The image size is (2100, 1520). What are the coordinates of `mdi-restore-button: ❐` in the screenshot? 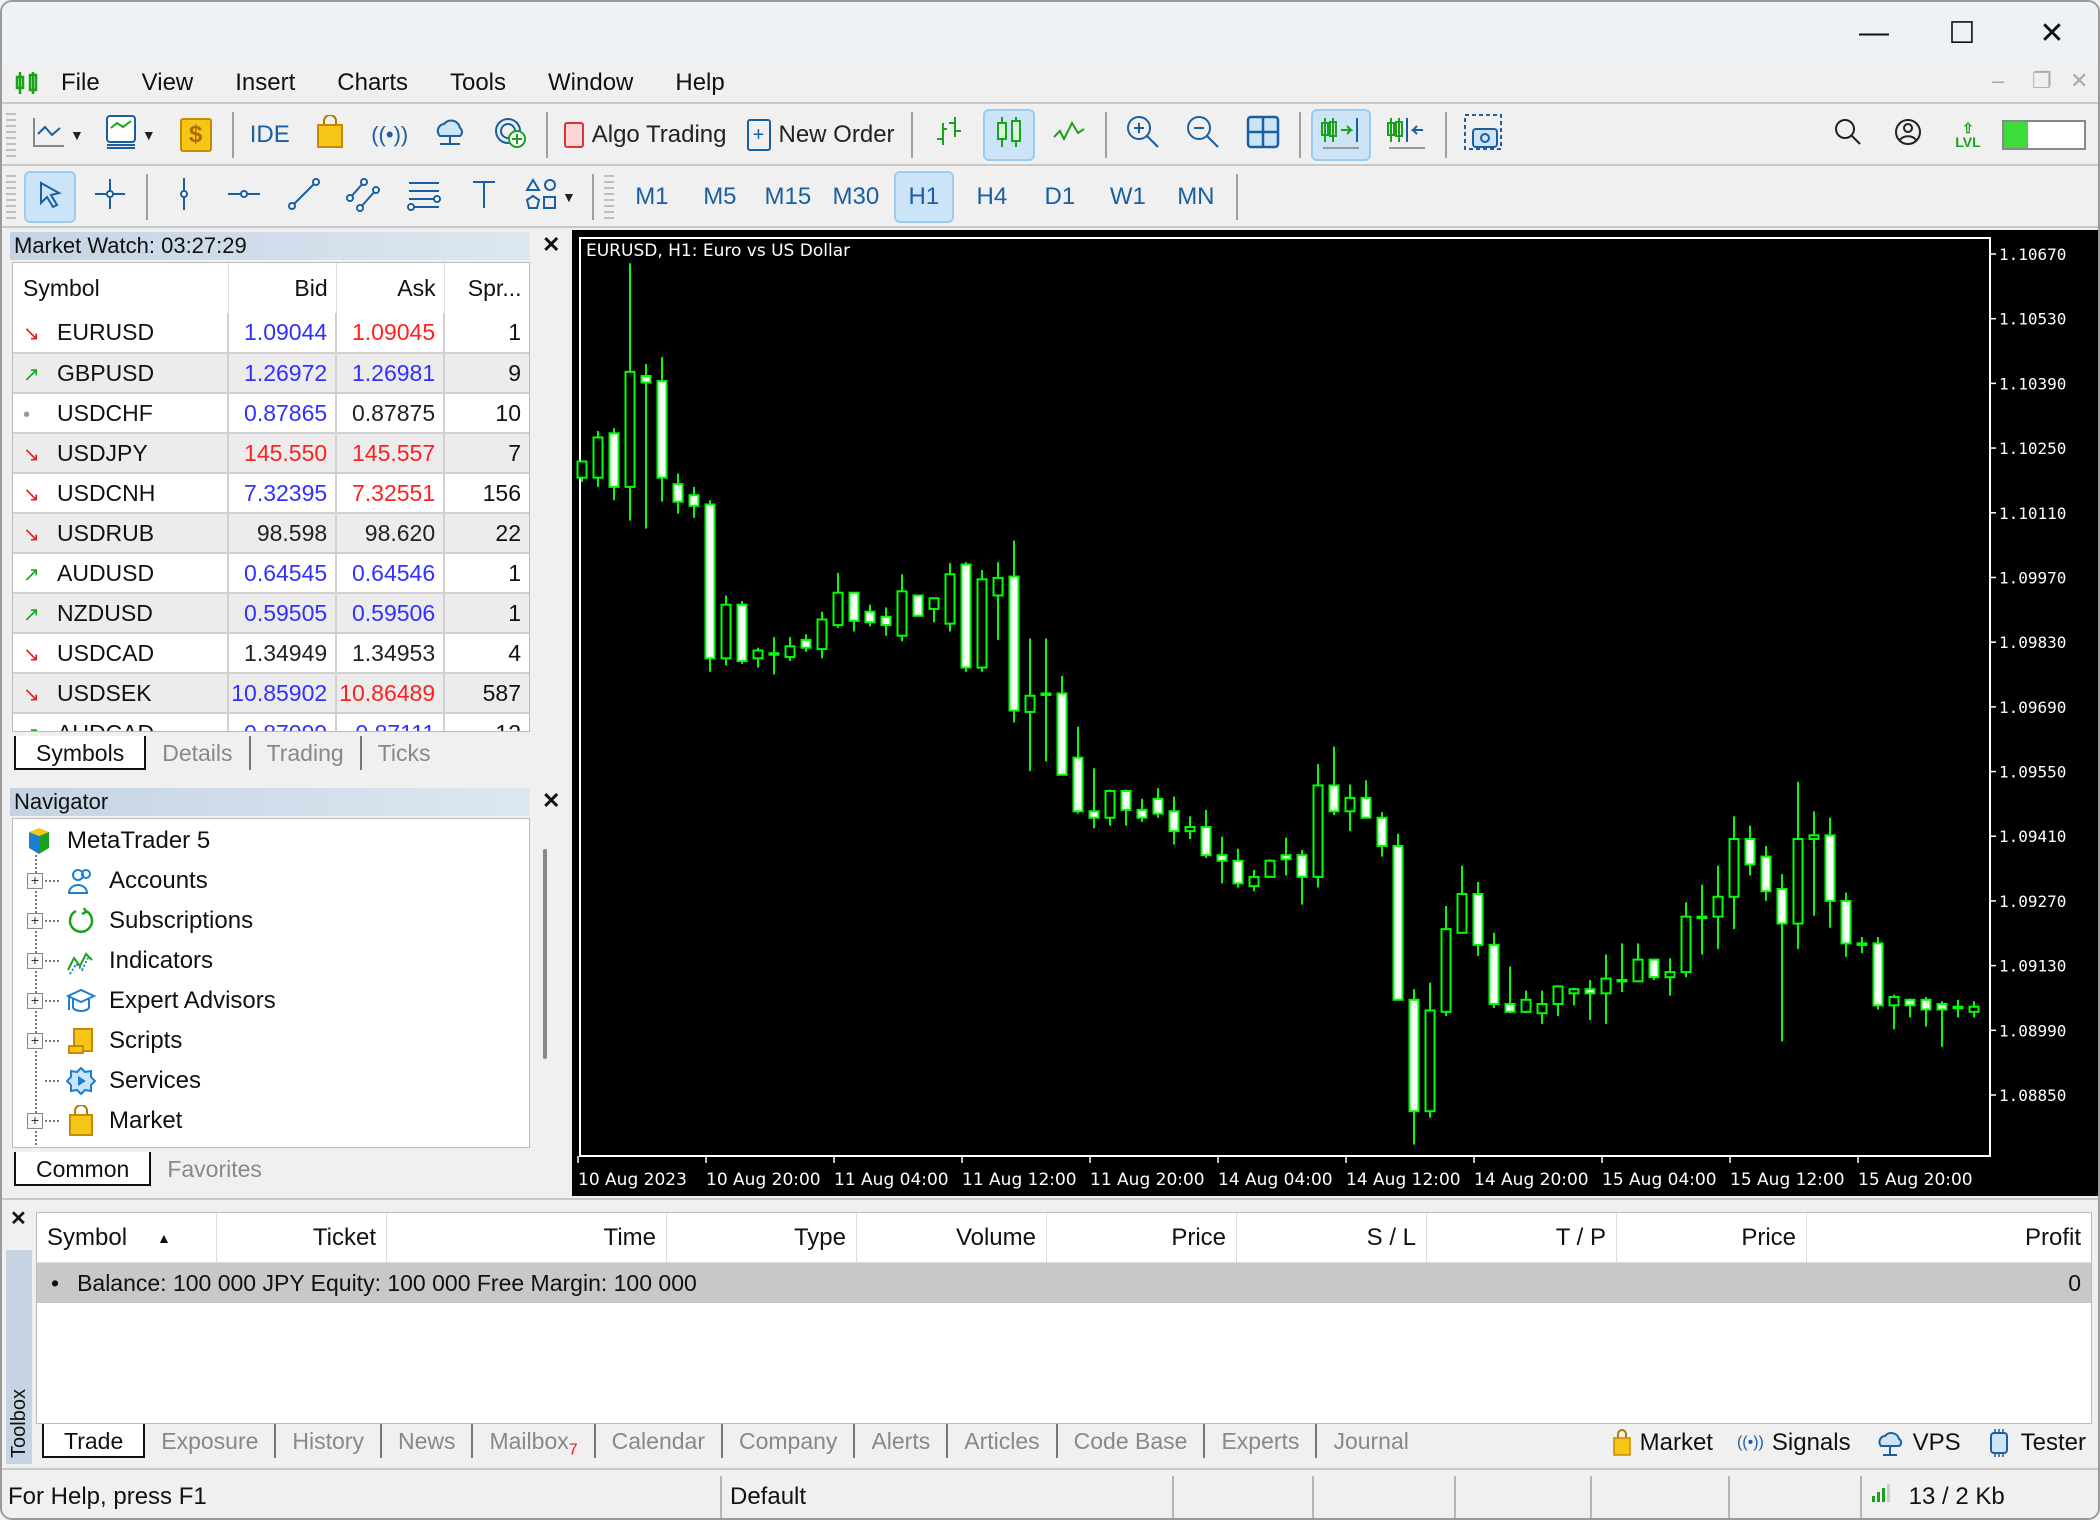 It's located at (2042, 81).